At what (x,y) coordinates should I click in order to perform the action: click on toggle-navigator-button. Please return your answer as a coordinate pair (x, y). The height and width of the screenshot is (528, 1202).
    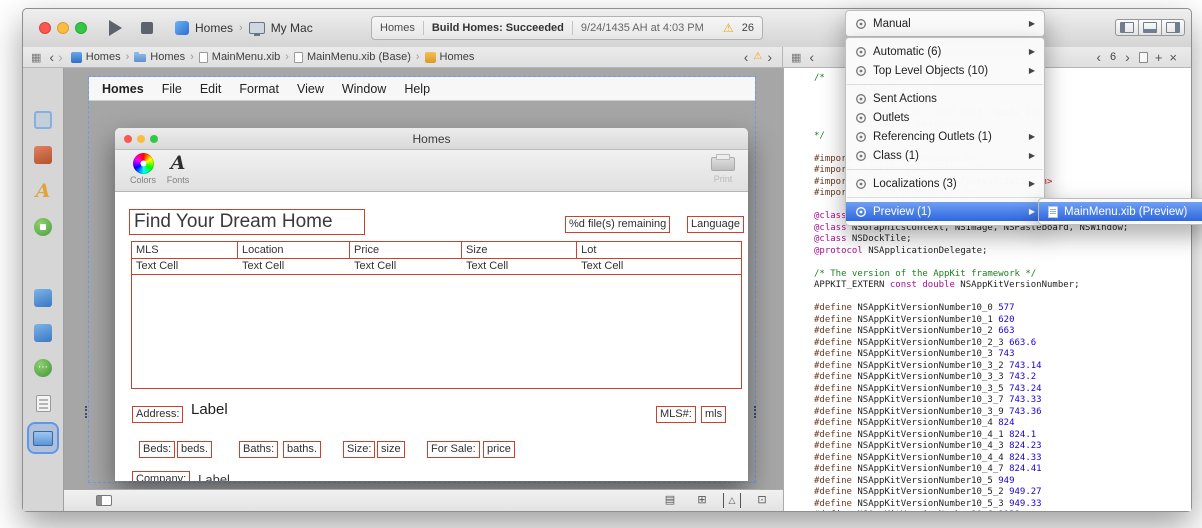
    Looking at the image, I should click on (1127, 27).